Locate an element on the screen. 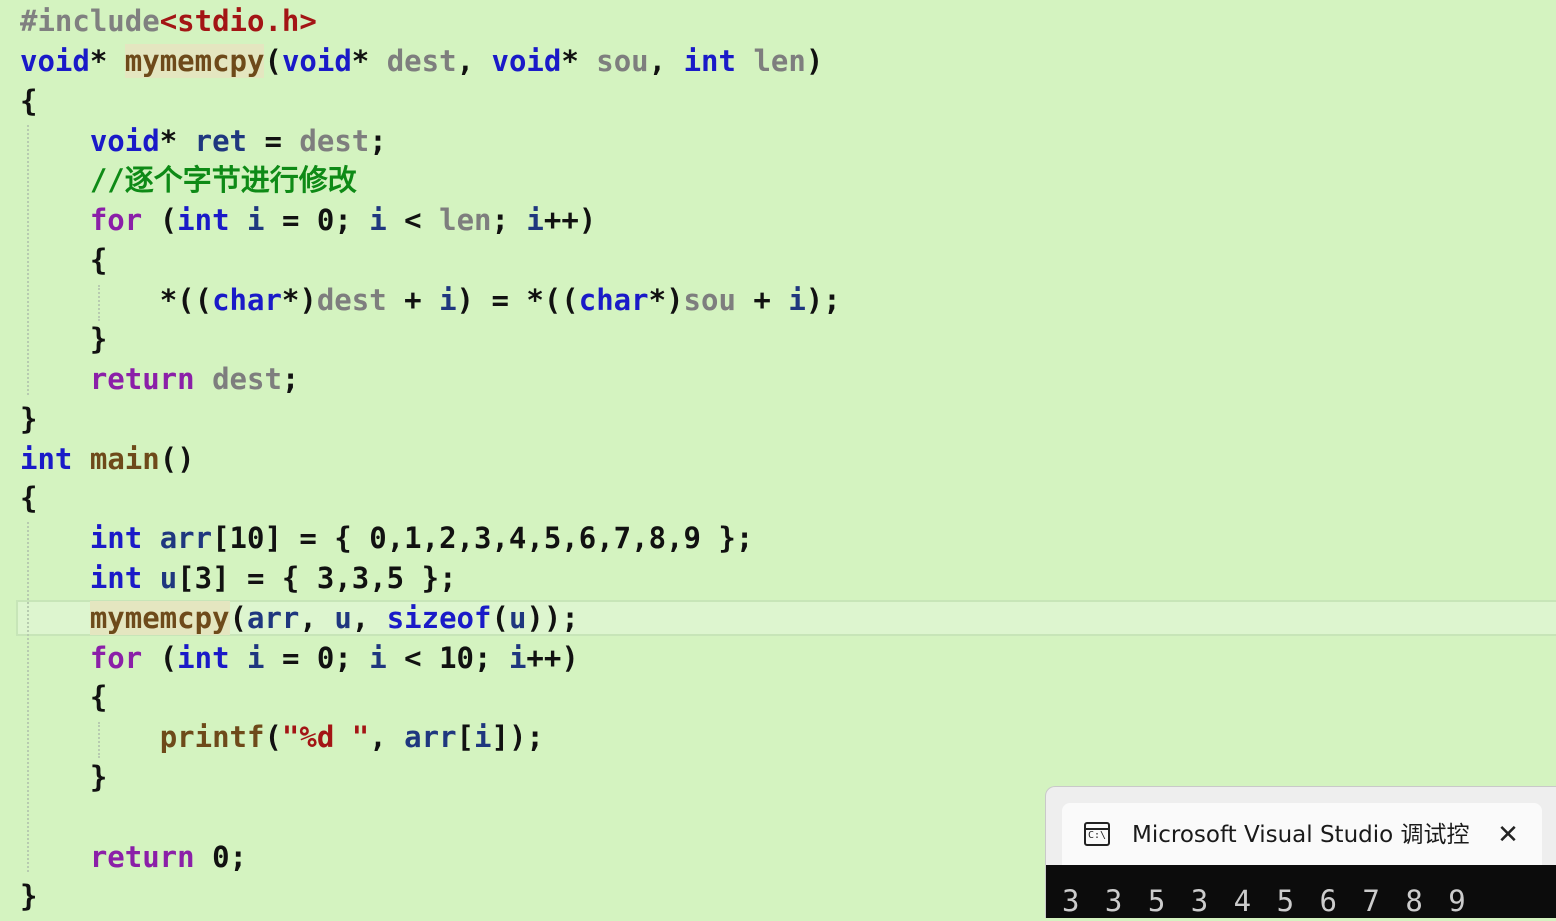  code-token: ); is located at coordinates (823, 300).